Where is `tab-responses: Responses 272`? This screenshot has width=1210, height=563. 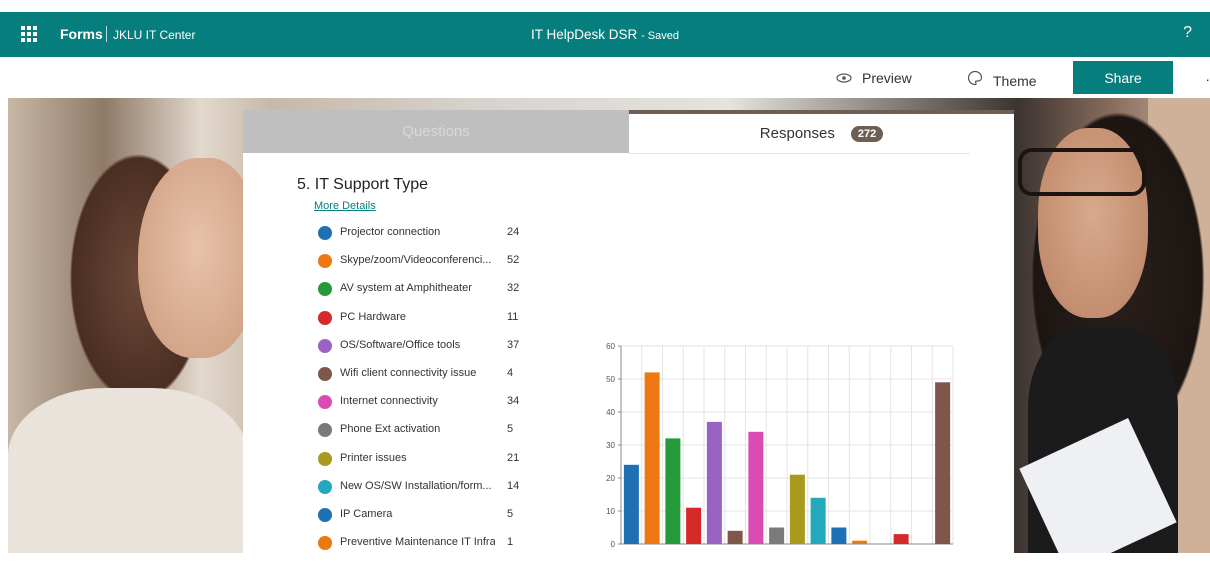
tab-responses: Responses 272 is located at coordinates (821, 131).